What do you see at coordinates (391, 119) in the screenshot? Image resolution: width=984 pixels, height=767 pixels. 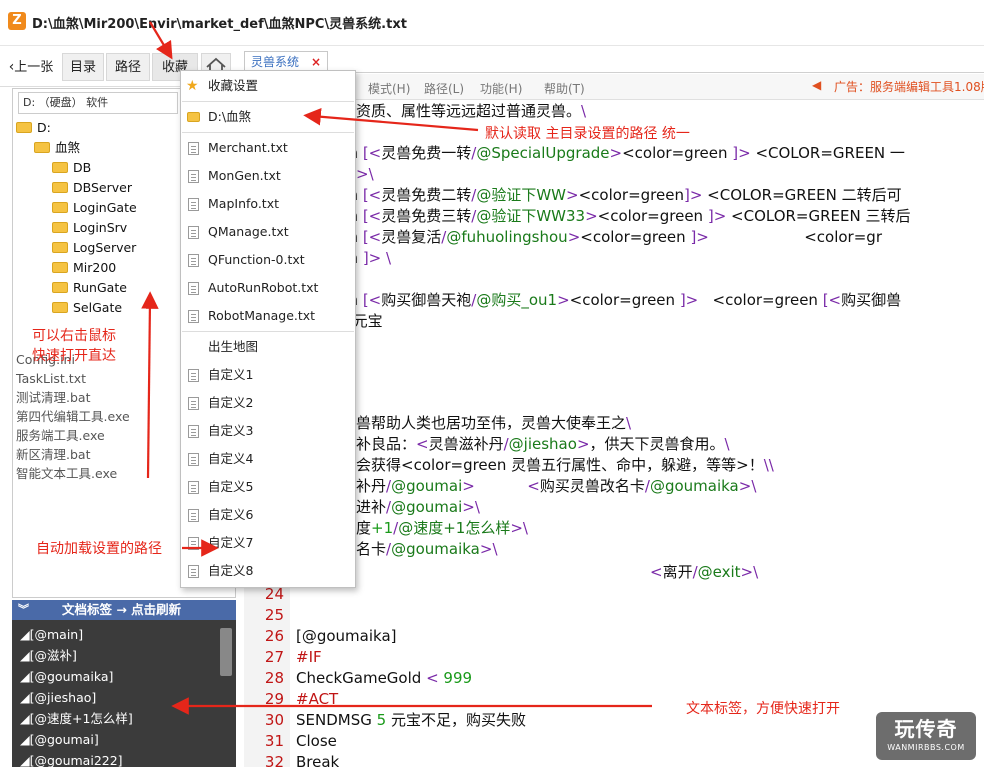 I see `arrow-to-root` at bounding box center [391, 119].